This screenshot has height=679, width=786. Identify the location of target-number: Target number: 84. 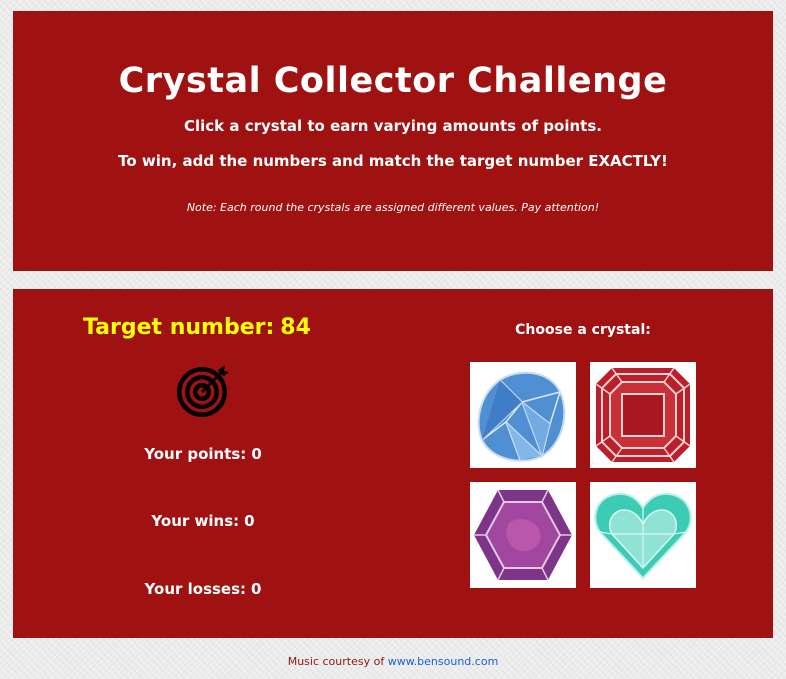
(197, 327).